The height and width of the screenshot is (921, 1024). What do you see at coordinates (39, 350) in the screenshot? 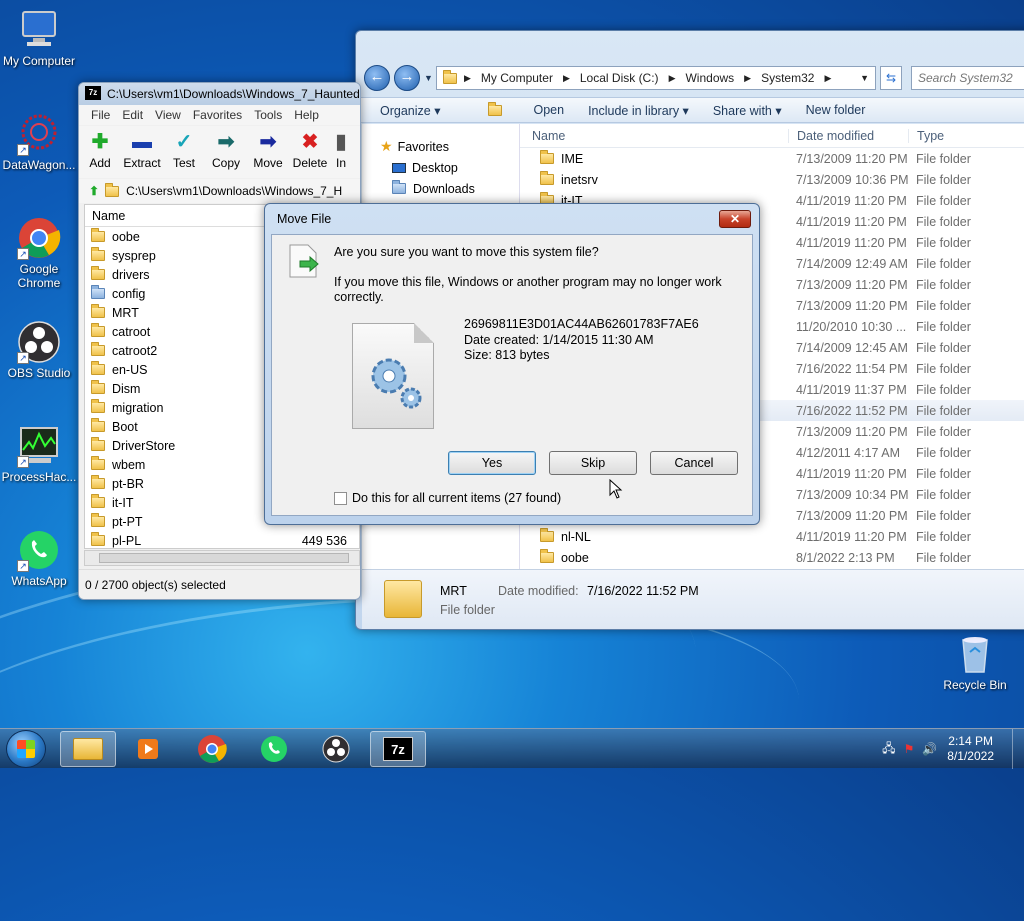
I see `desktop-icon-obs: ↗ OBS Studio` at bounding box center [39, 350].